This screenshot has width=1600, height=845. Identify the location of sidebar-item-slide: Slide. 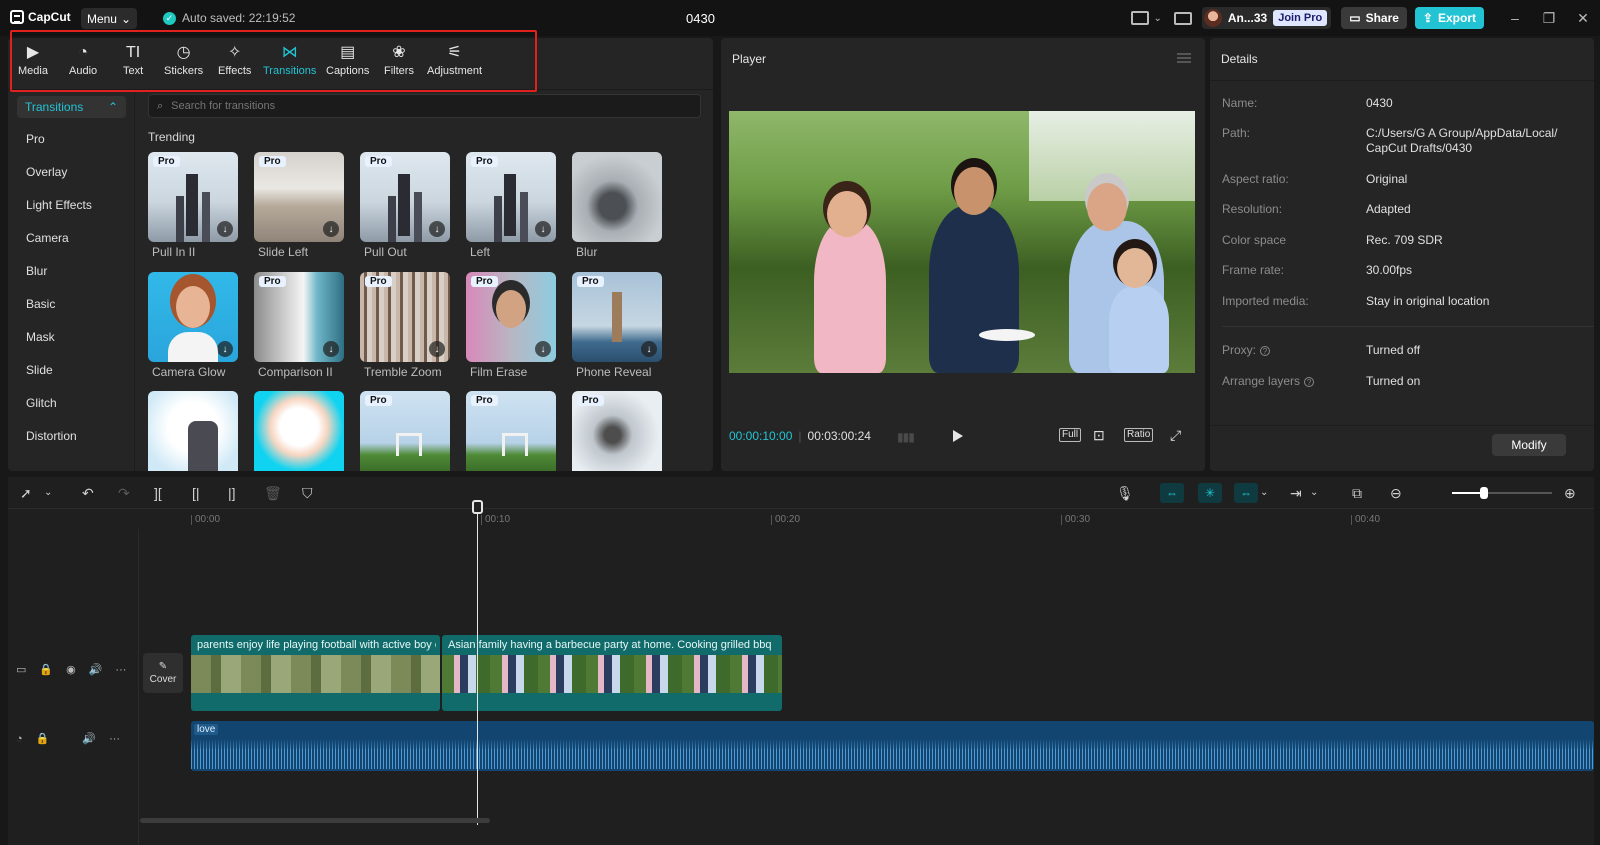
(39, 370).